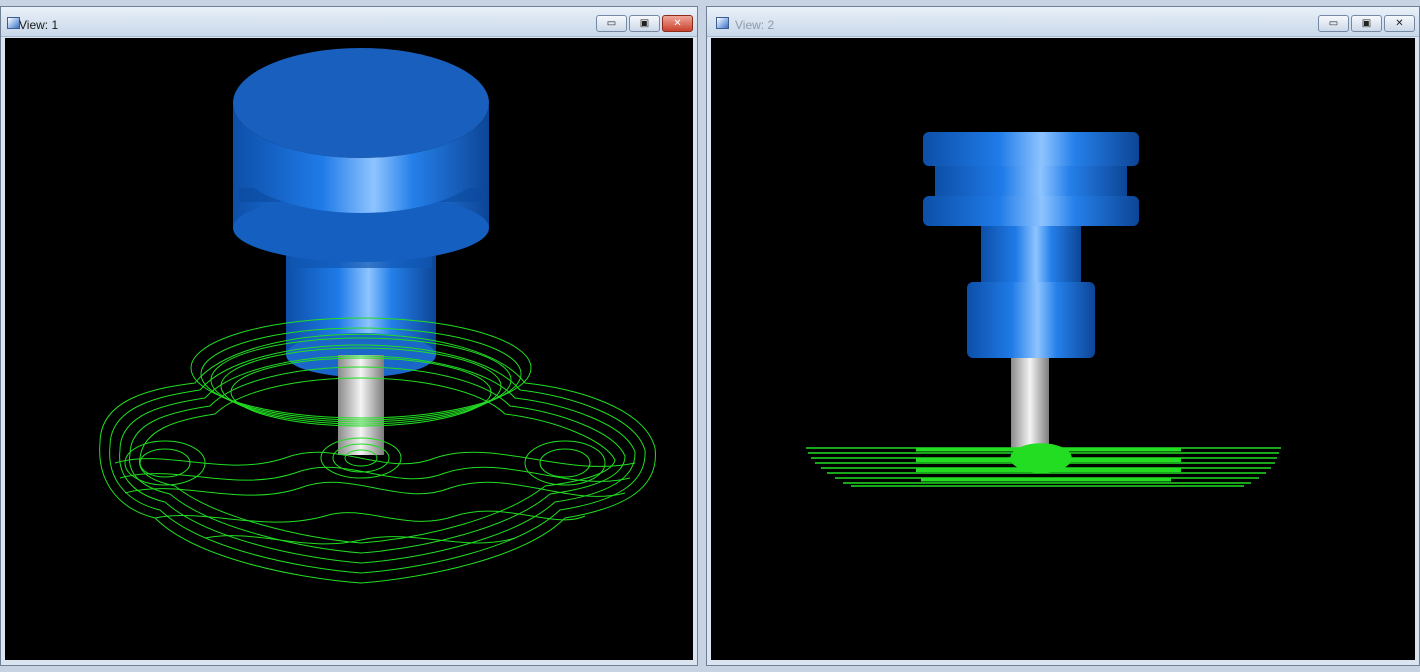  Describe the element at coordinates (1043, 465) in the screenshot. I see `toolpath-wireframe` at that location.